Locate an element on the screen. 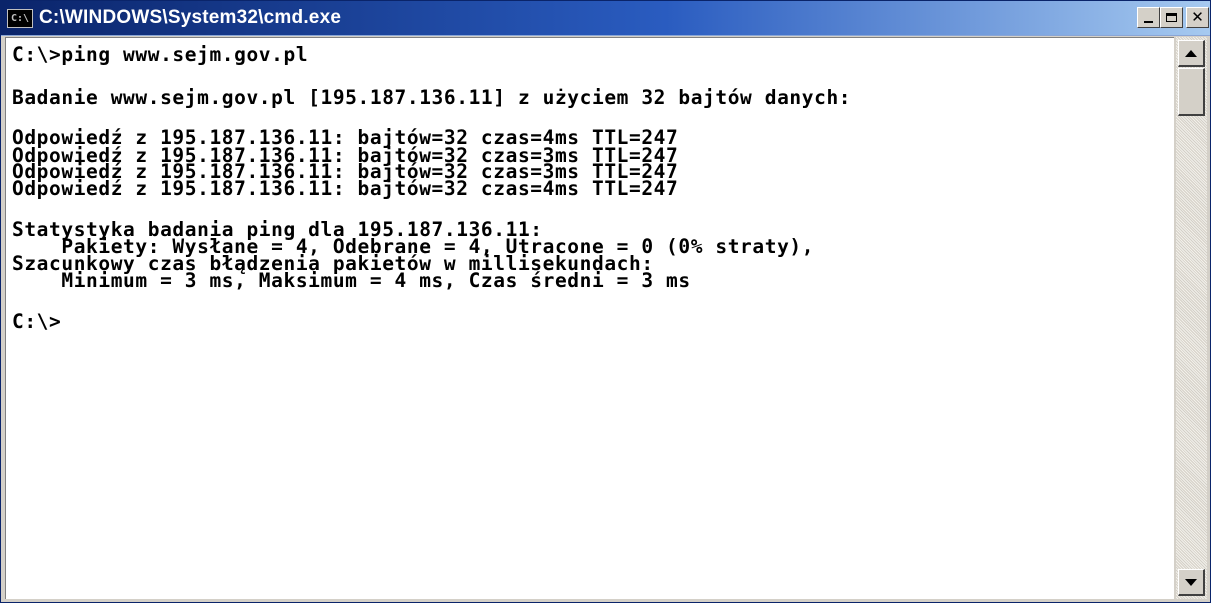 The height and width of the screenshot is (603, 1211). cmd-icon: C:\ is located at coordinates (20, 18).